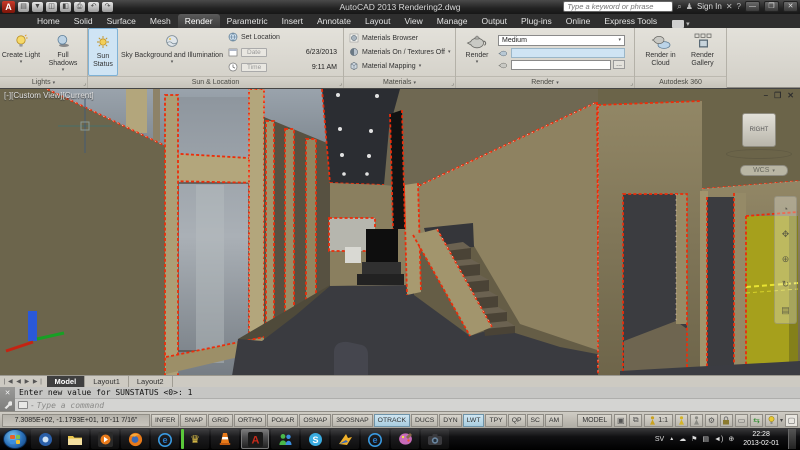 Image resolution: width=800 pixels, height=450 pixels. What do you see at coordinates (375, 439) in the screenshot?
I see `internet-explorer-2-icon: e` at bounding box center [375, 439].